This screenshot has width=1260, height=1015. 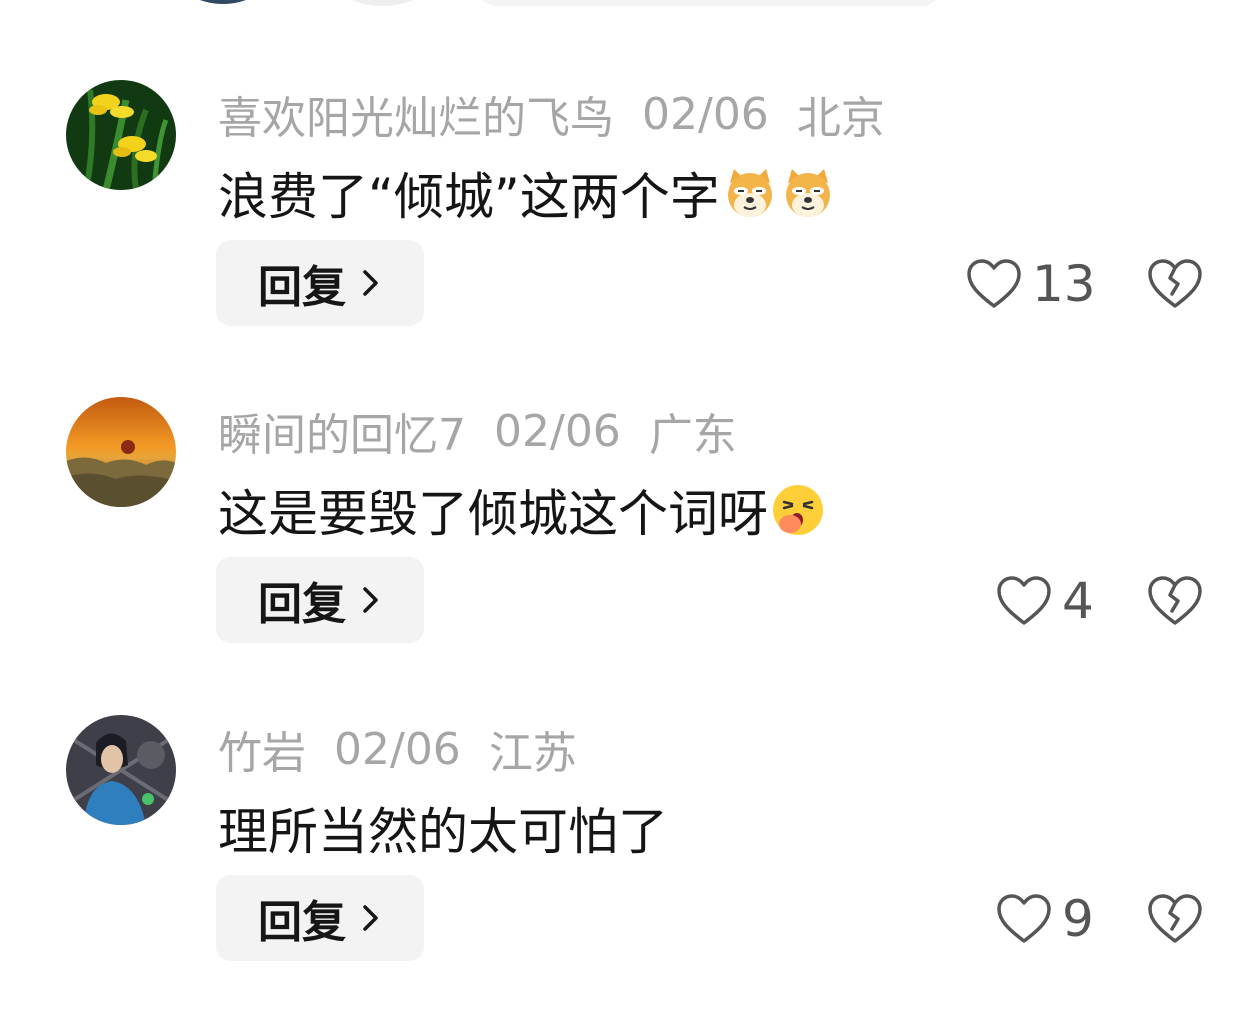 What do you see at coordinates (709, 3) in the screenshot?
I see `previous-reply-bar` at bounding box center [709, 3].